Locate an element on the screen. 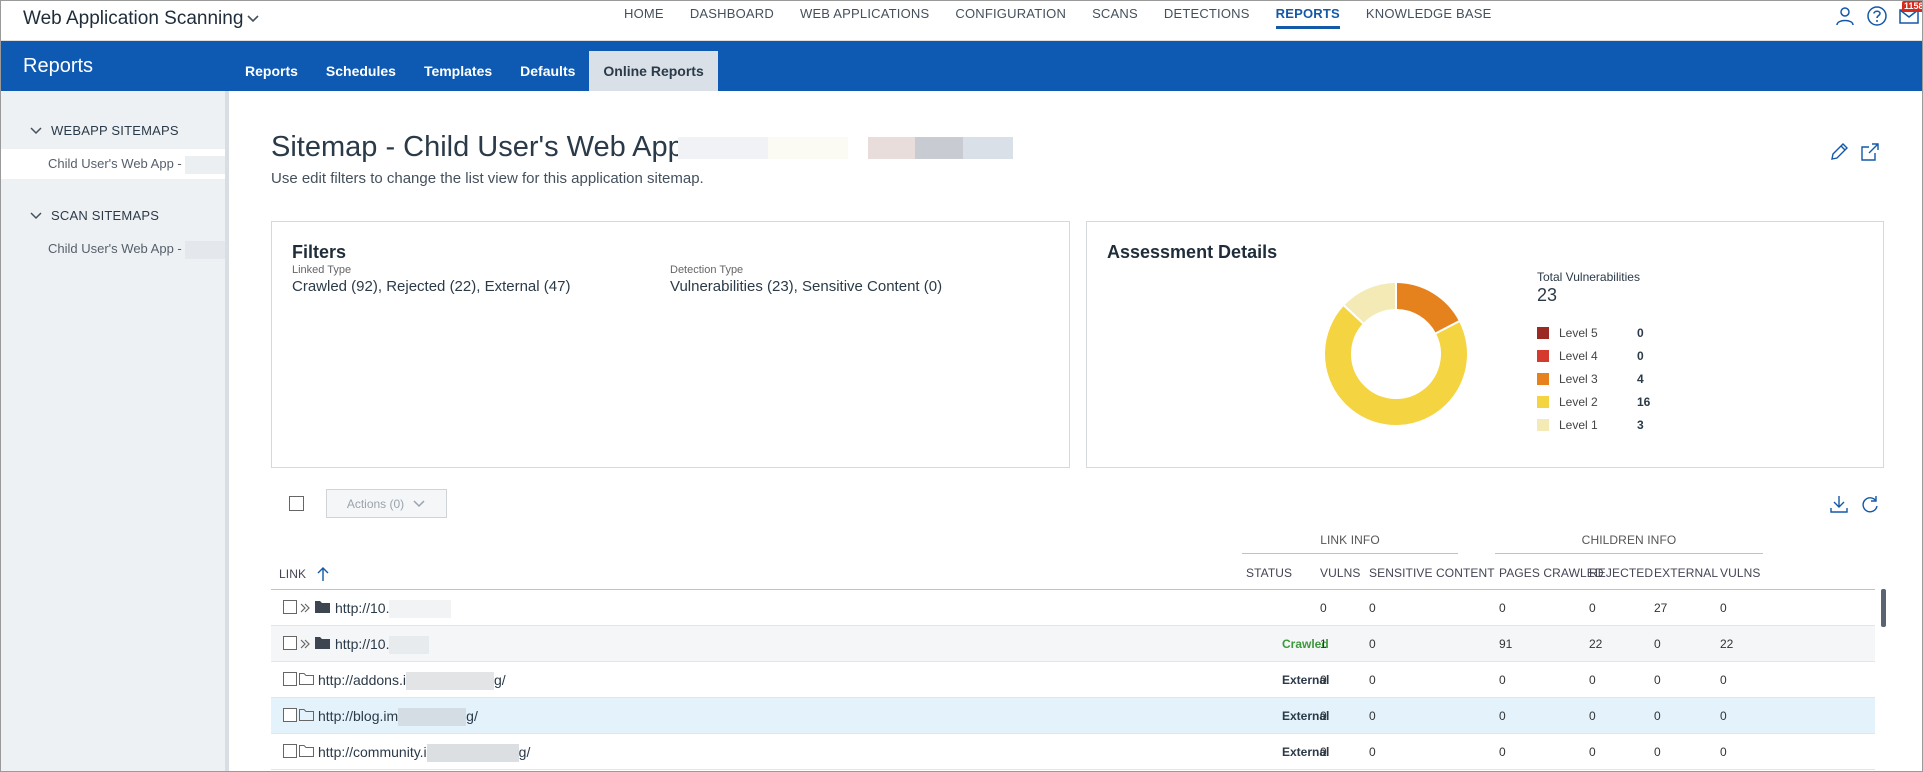 This screenshot has width=1923, height=772. nav-configuration: CONFIGURATION is located at coordinates (1010, 21).